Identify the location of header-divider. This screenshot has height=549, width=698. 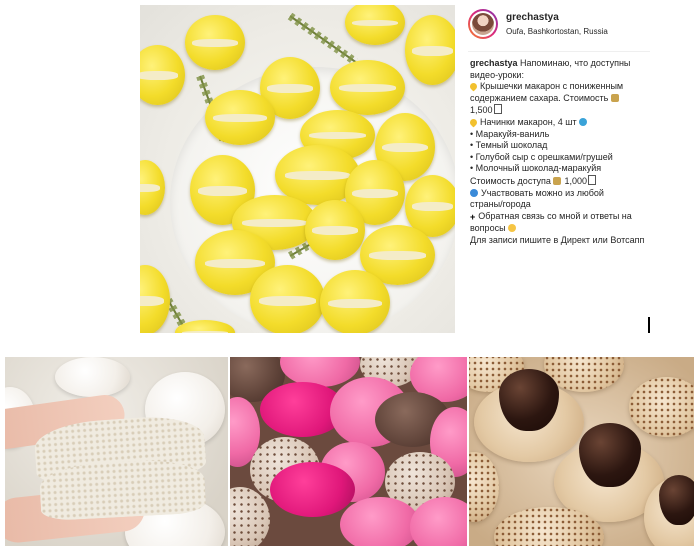
(559, 51).